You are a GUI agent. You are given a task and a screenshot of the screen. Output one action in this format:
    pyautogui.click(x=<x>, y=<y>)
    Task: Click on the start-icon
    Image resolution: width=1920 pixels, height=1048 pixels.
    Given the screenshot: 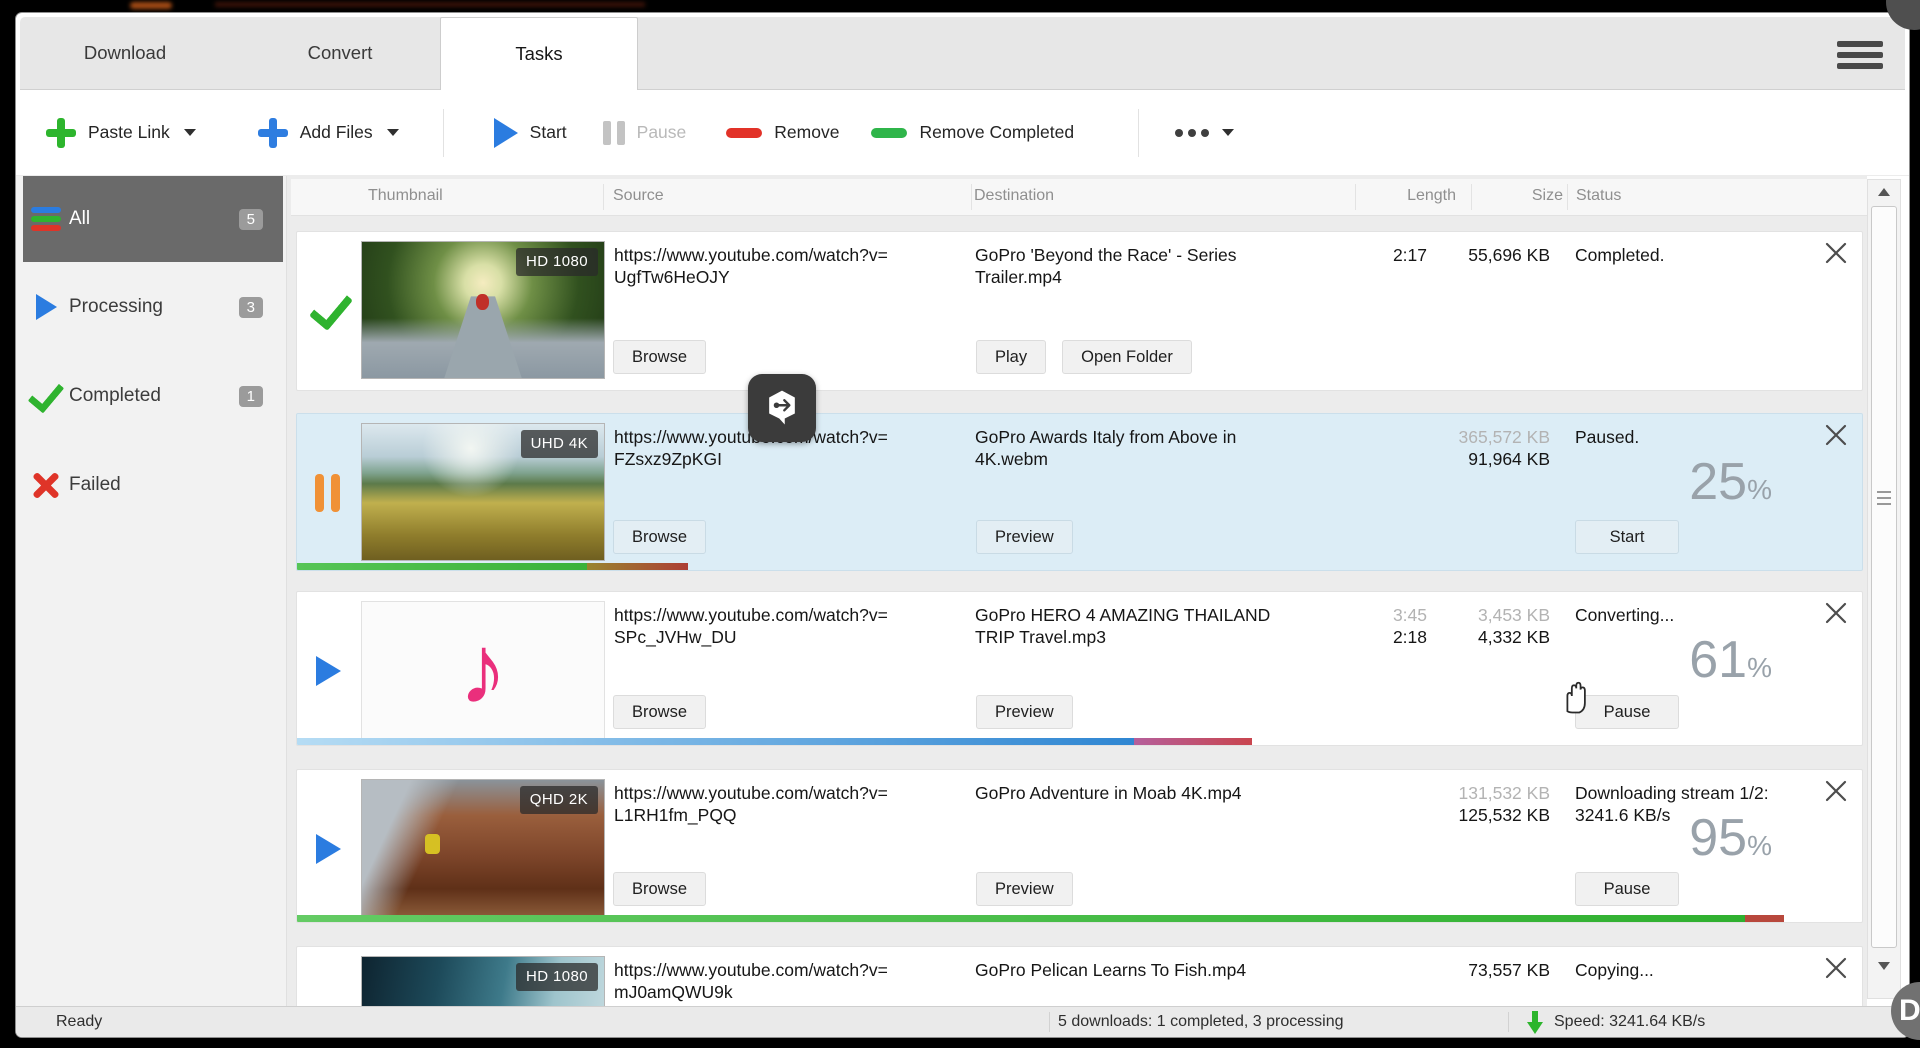 What is the action you would take?
    pyautogui.click(x=505, y=132)
    